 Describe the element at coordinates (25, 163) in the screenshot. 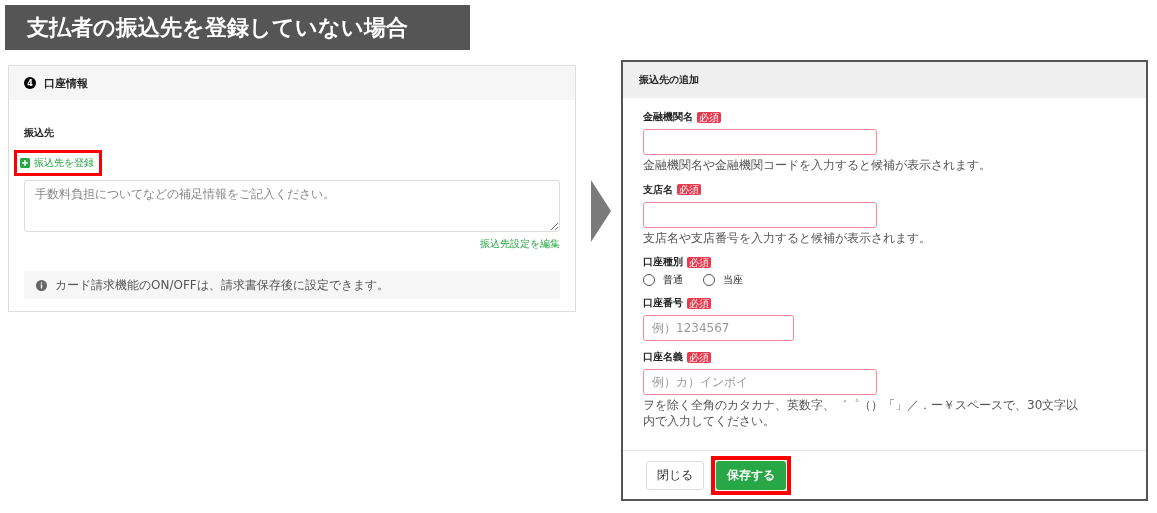

I see `plus-icon` at that location.